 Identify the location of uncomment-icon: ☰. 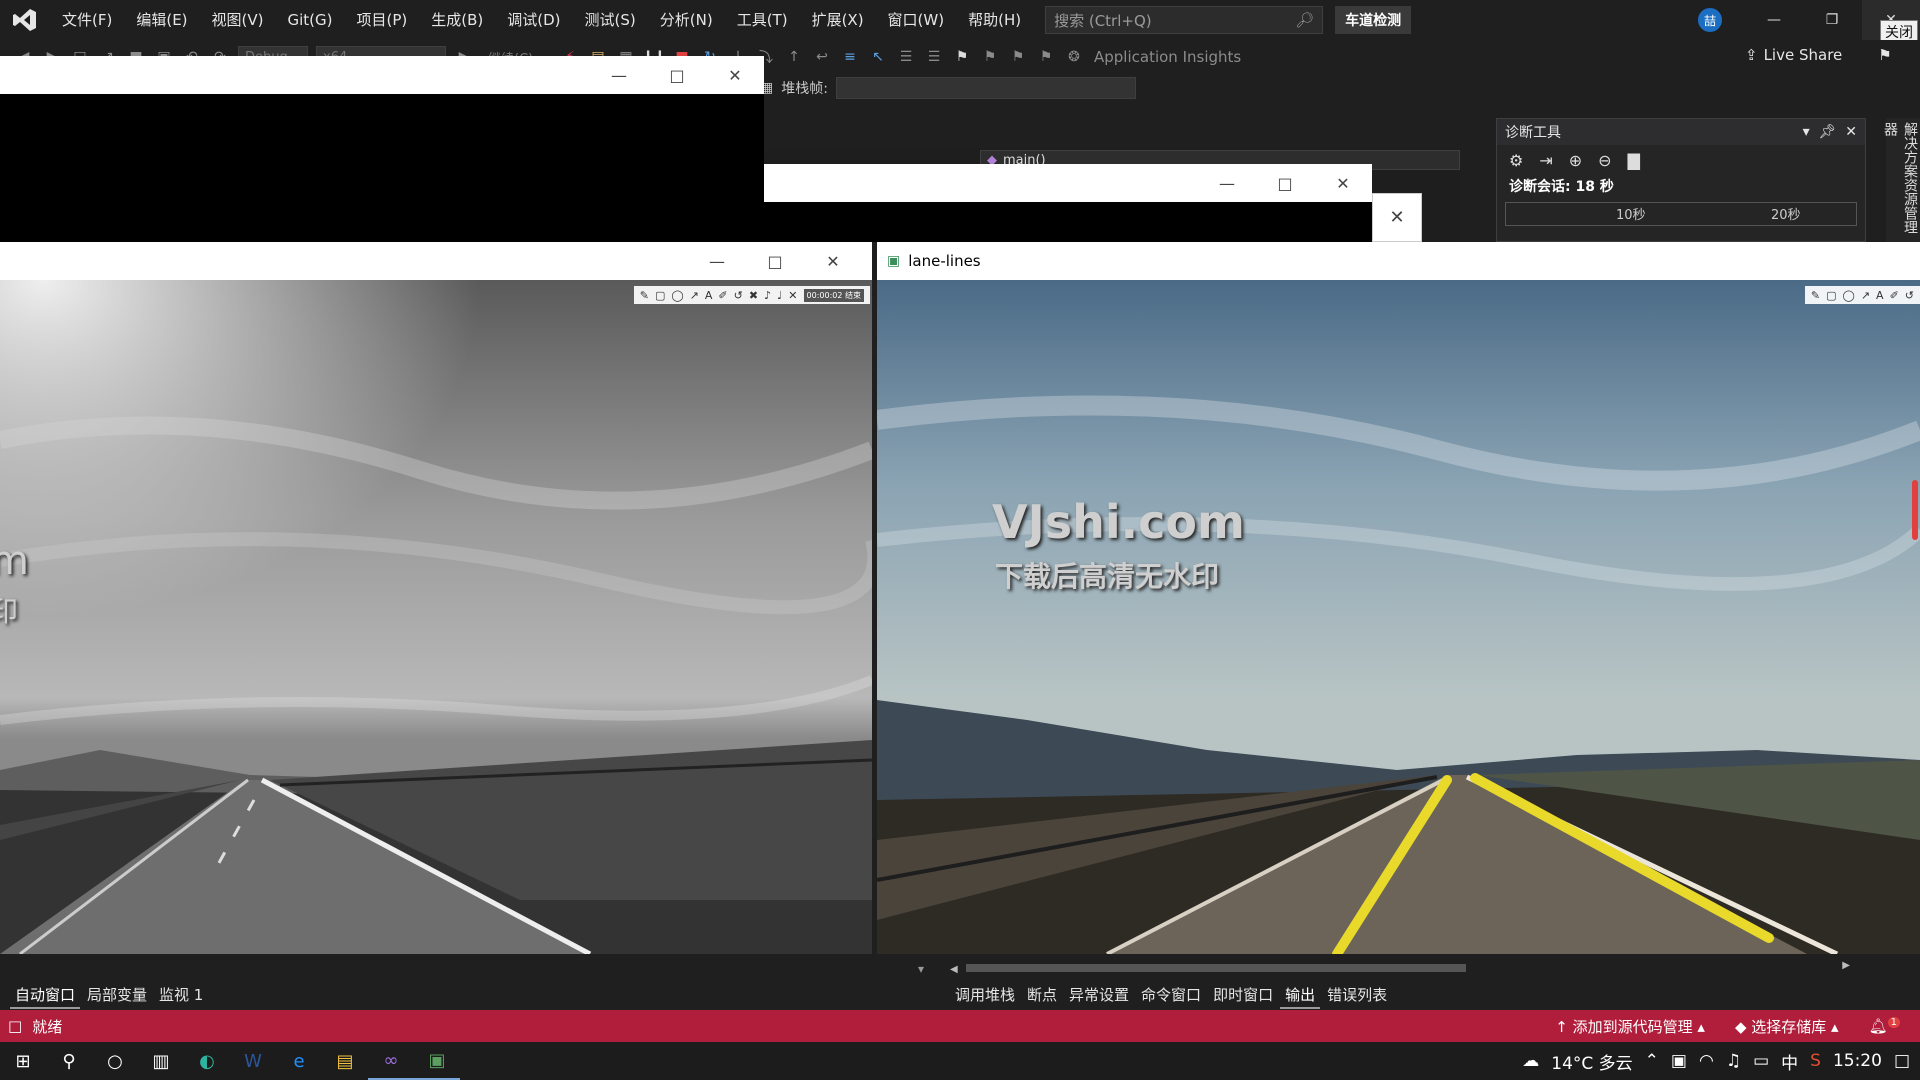
(934, 57).